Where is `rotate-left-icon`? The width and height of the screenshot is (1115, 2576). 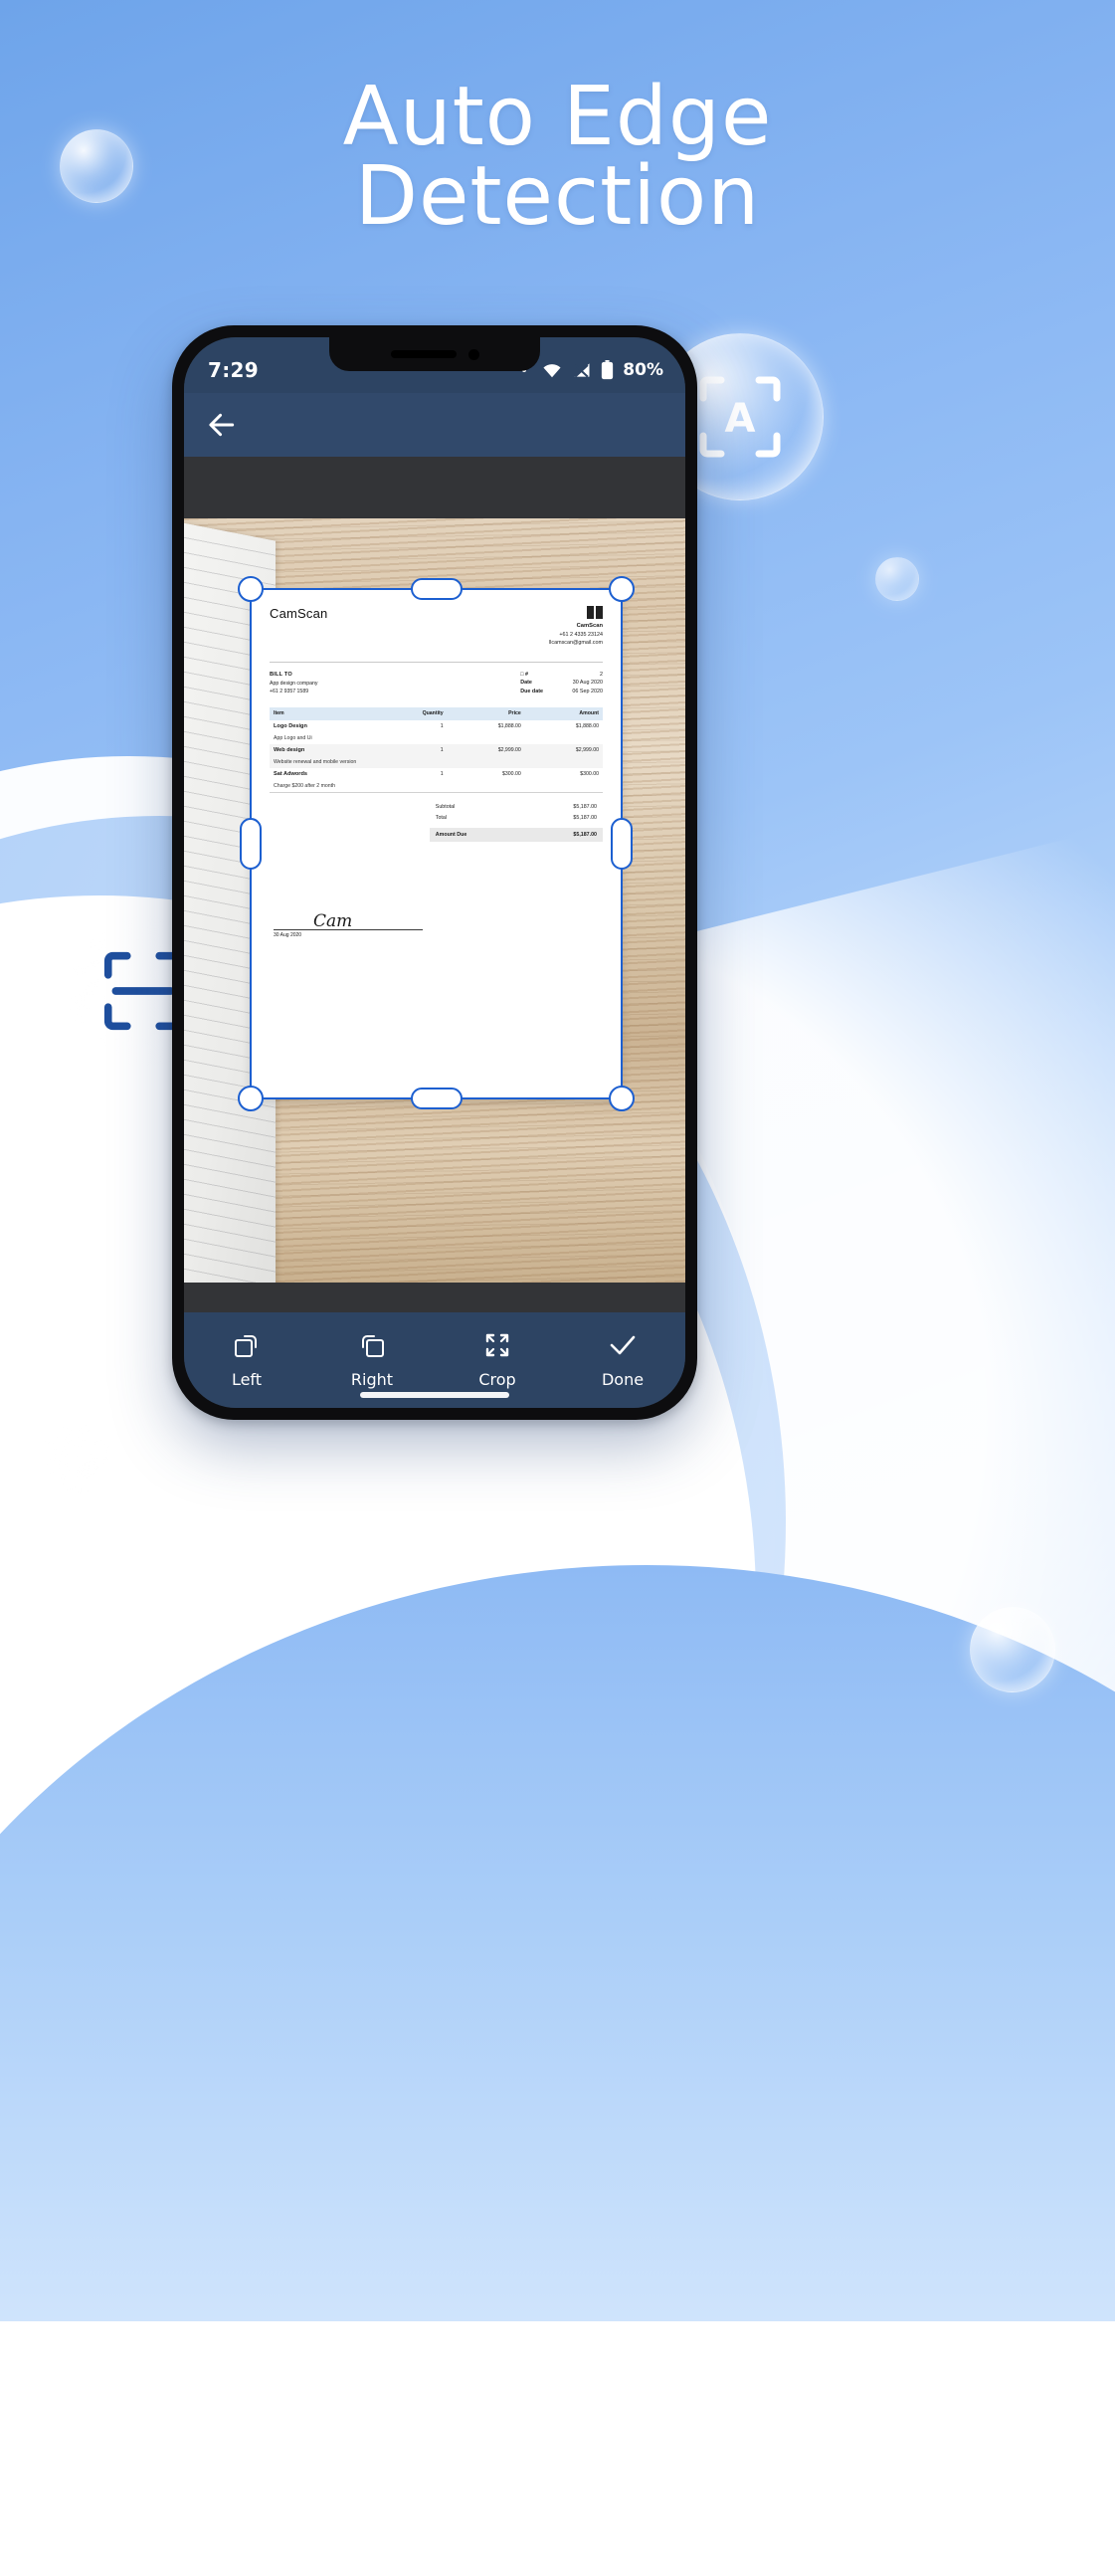 rotate-left-icon is located at coordinates (247, 1347).